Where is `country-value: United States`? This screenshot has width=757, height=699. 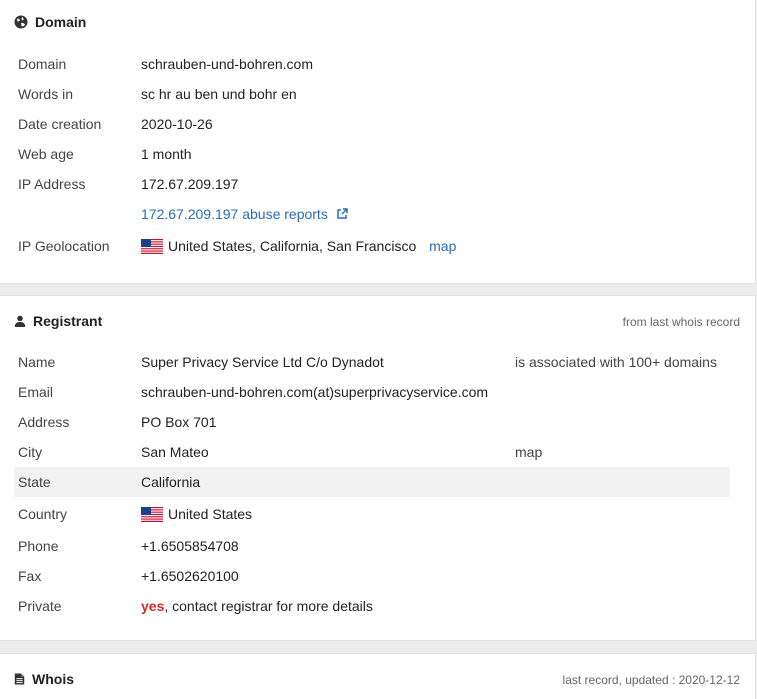
country-value: United States is located at coordinates (196, 514).